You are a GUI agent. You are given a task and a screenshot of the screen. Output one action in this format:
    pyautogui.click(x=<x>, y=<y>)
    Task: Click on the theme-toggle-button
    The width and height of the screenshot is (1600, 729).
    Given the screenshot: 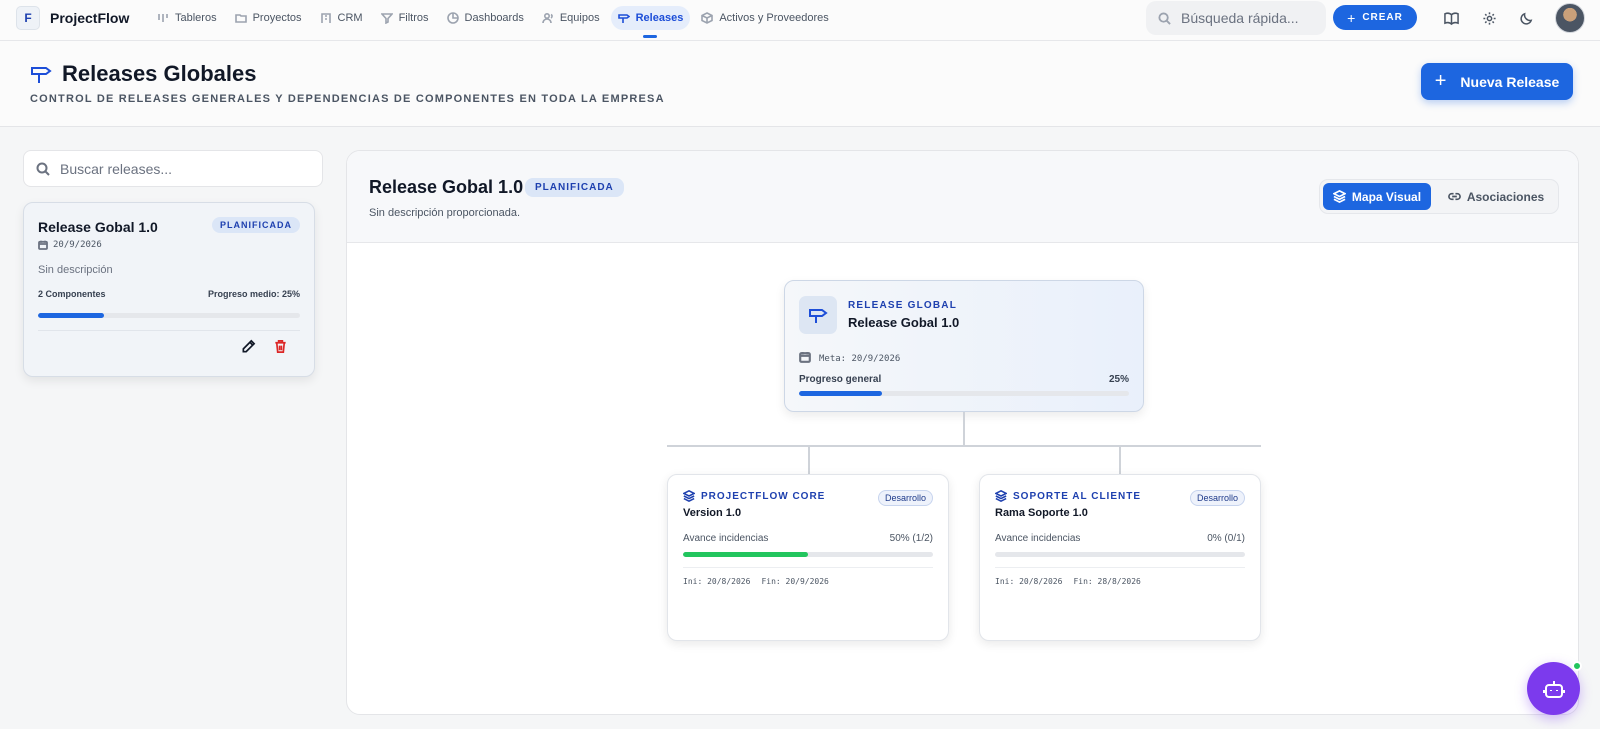 What is the action you would take?
    pyautogui.click(x=1526, y=18)
    